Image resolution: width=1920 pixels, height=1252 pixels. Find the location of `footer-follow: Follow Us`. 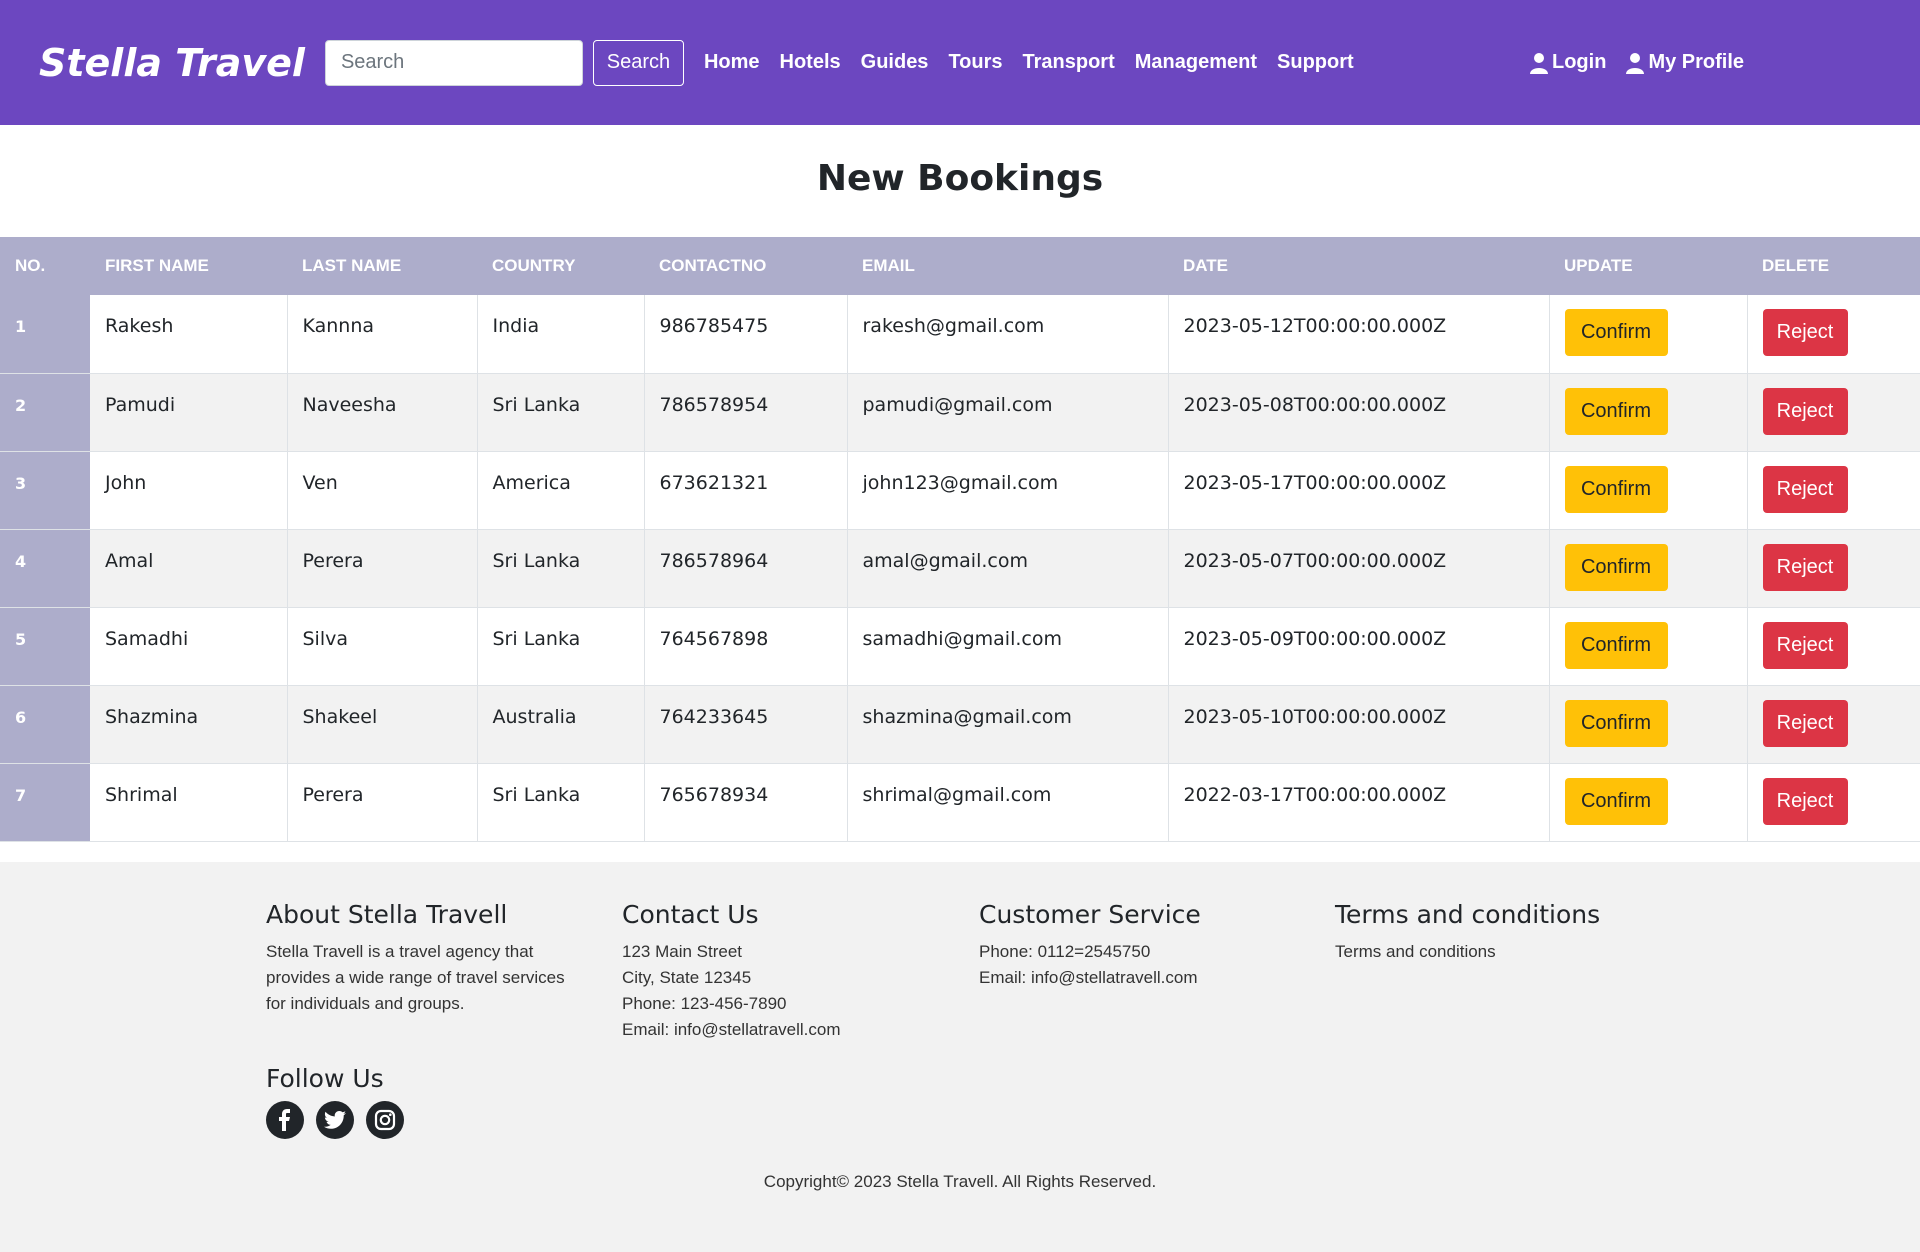

footer-follow: Follow Us is located at coordinates (341, 1101).